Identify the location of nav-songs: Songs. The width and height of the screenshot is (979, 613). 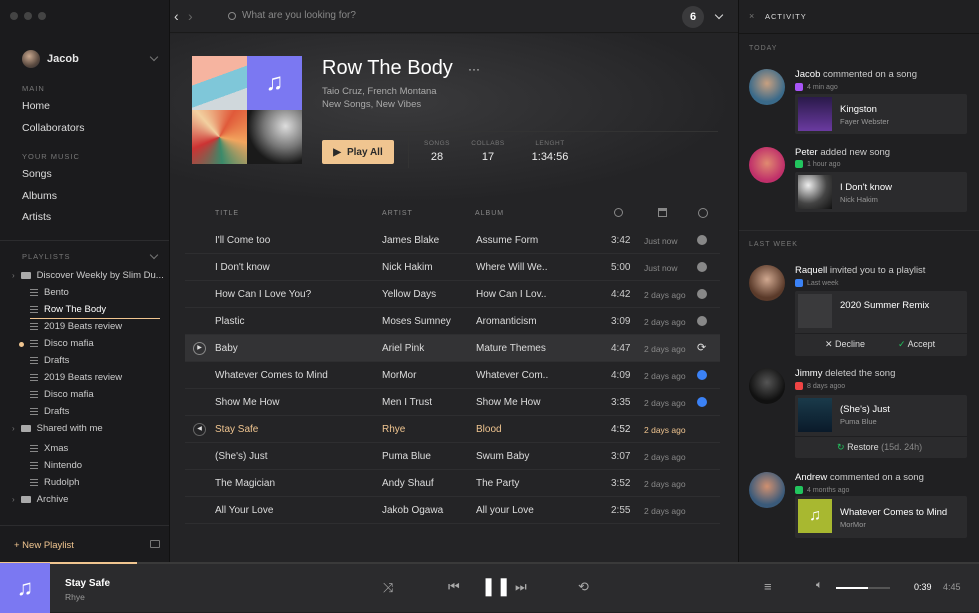
(37, 174).